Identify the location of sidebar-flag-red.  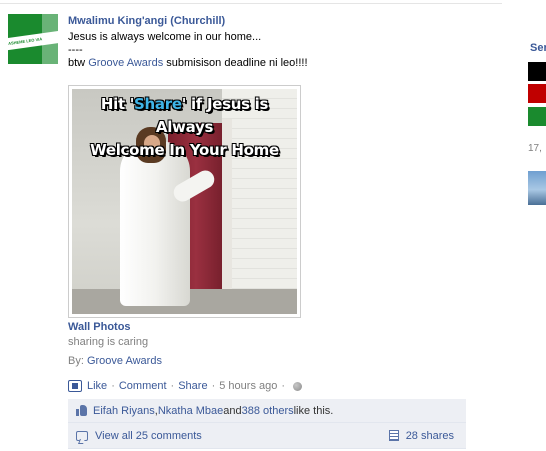
(537, 93).